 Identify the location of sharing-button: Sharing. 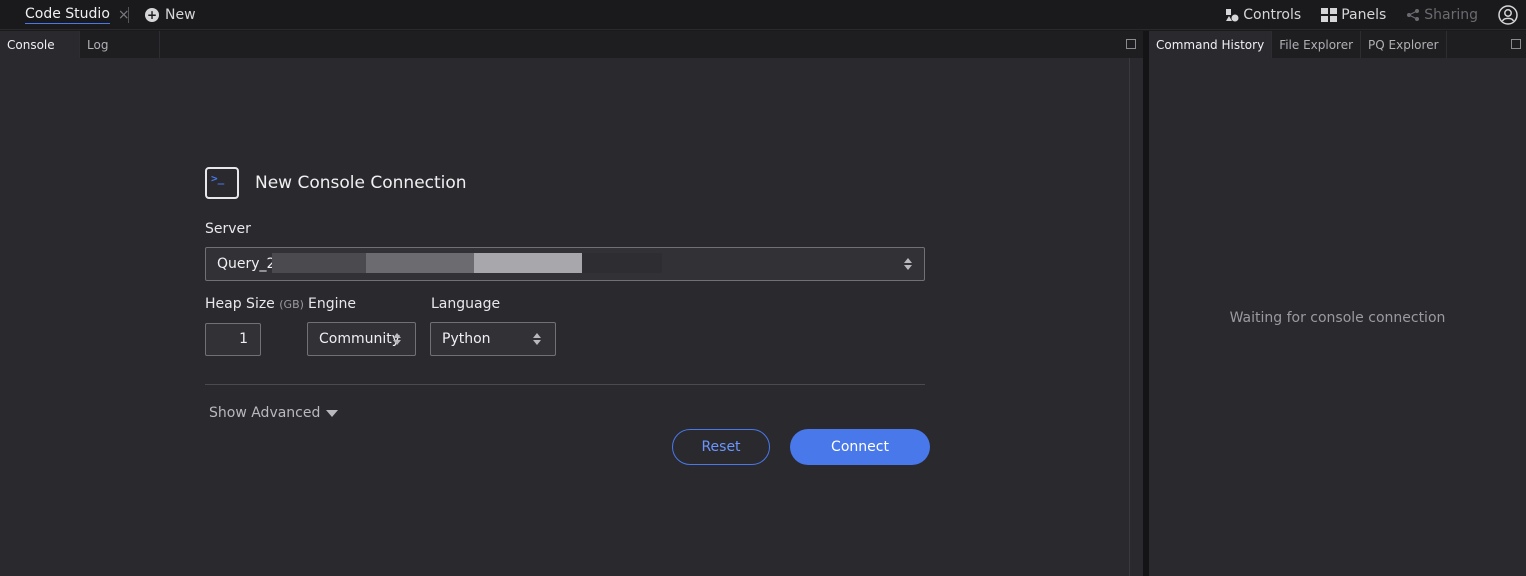
(1442, 15).